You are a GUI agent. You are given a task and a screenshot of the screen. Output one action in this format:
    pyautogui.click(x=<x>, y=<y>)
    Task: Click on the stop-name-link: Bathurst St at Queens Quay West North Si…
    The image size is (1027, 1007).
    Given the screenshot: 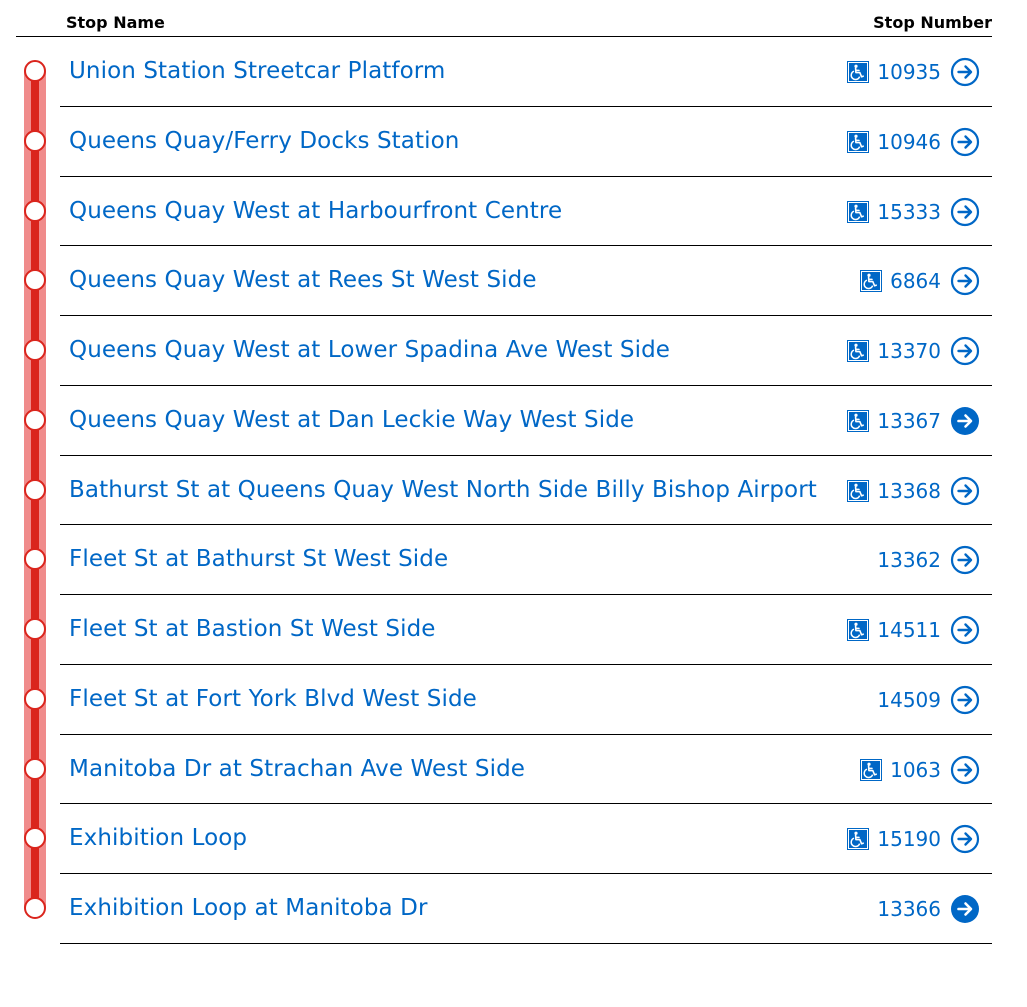 What is the action you would take?
    pyautogui.click(x=443, y=490)
    